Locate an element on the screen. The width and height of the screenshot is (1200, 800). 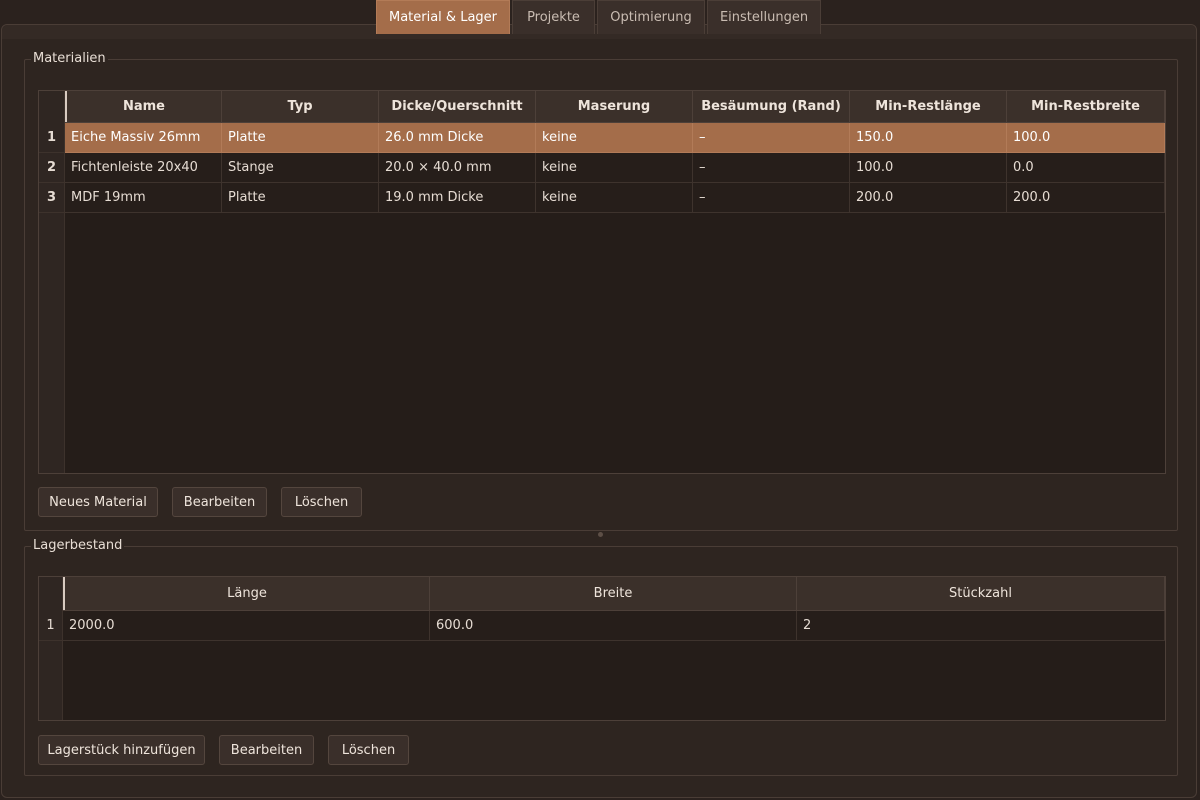
cell-stueckzahl: 2 is located at coordinates (981, 626).